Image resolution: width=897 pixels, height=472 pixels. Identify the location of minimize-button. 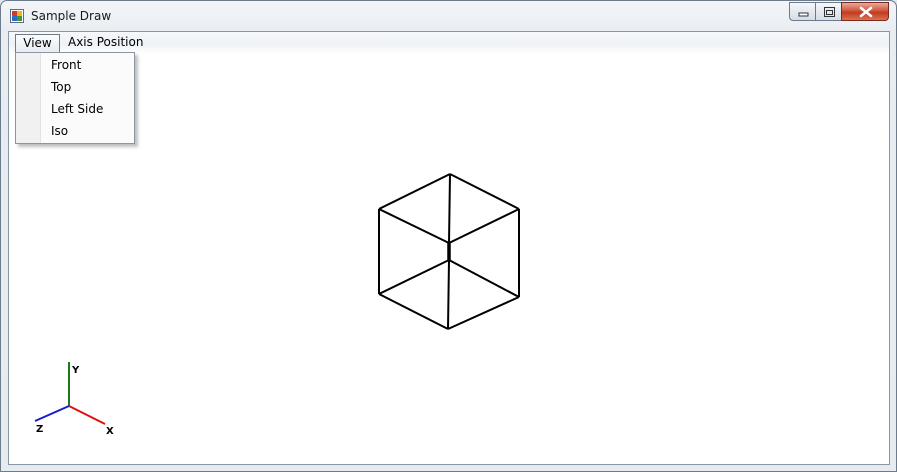
(802, 11).